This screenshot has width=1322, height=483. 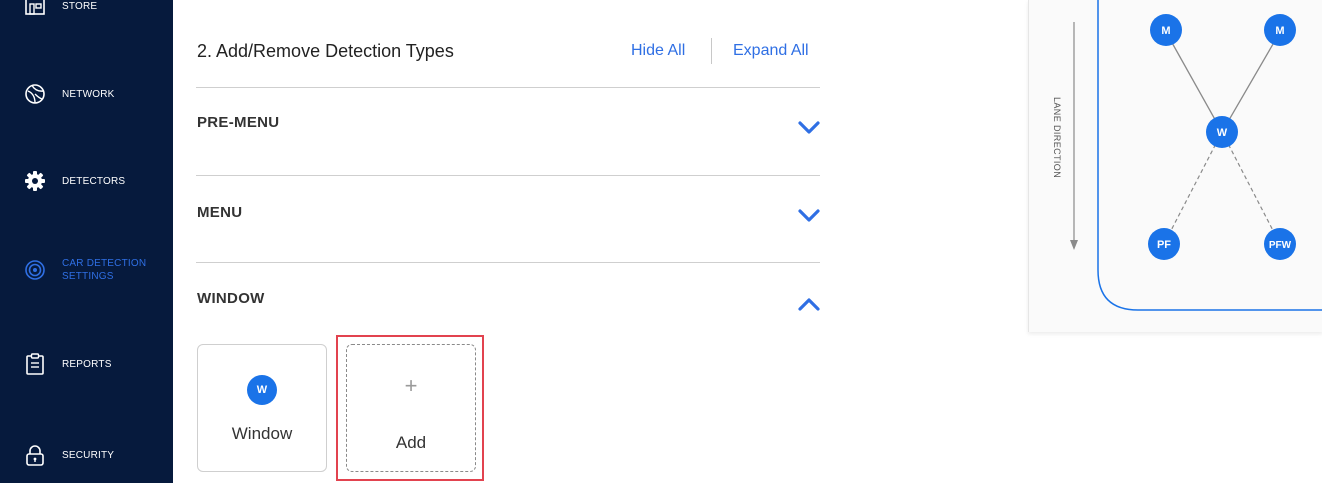 What do you see at coordinates (35, 364) in the screenshot?
I see `clipboard-icon` at bounding box center [35, 364].